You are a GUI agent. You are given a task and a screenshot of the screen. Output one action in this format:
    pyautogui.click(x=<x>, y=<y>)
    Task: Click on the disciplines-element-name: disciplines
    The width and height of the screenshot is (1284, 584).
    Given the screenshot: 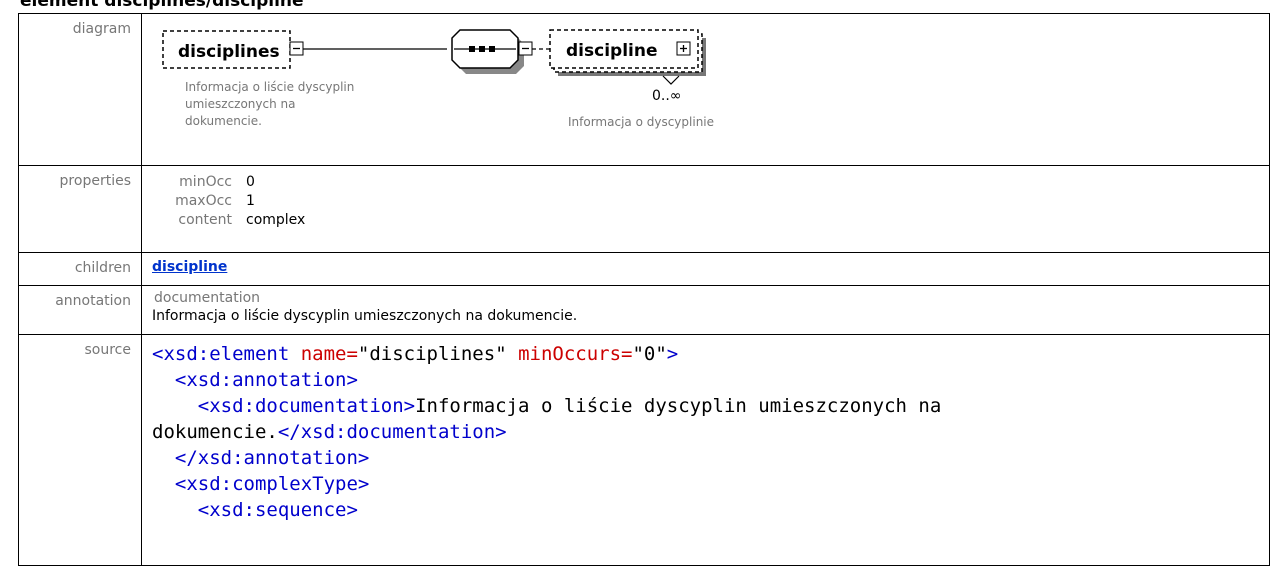 What is the action you would take?
    pyautogui.click(x=229, y=52)
    